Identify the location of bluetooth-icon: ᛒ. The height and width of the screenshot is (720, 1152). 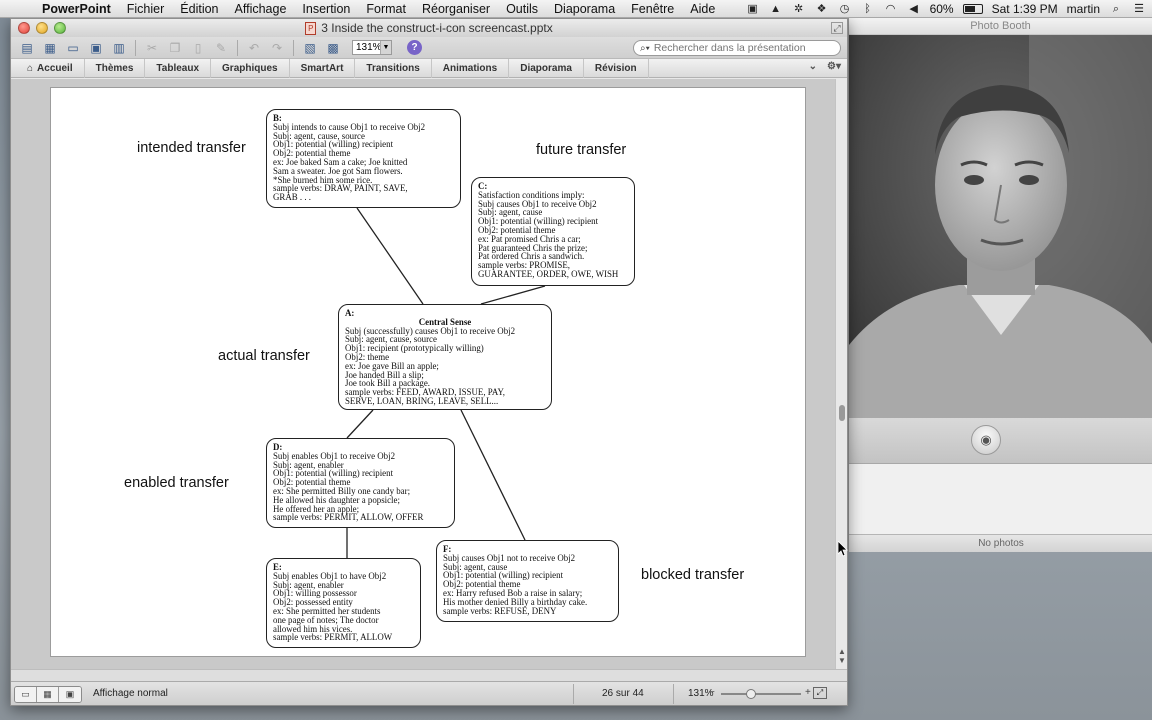
(868, 9).